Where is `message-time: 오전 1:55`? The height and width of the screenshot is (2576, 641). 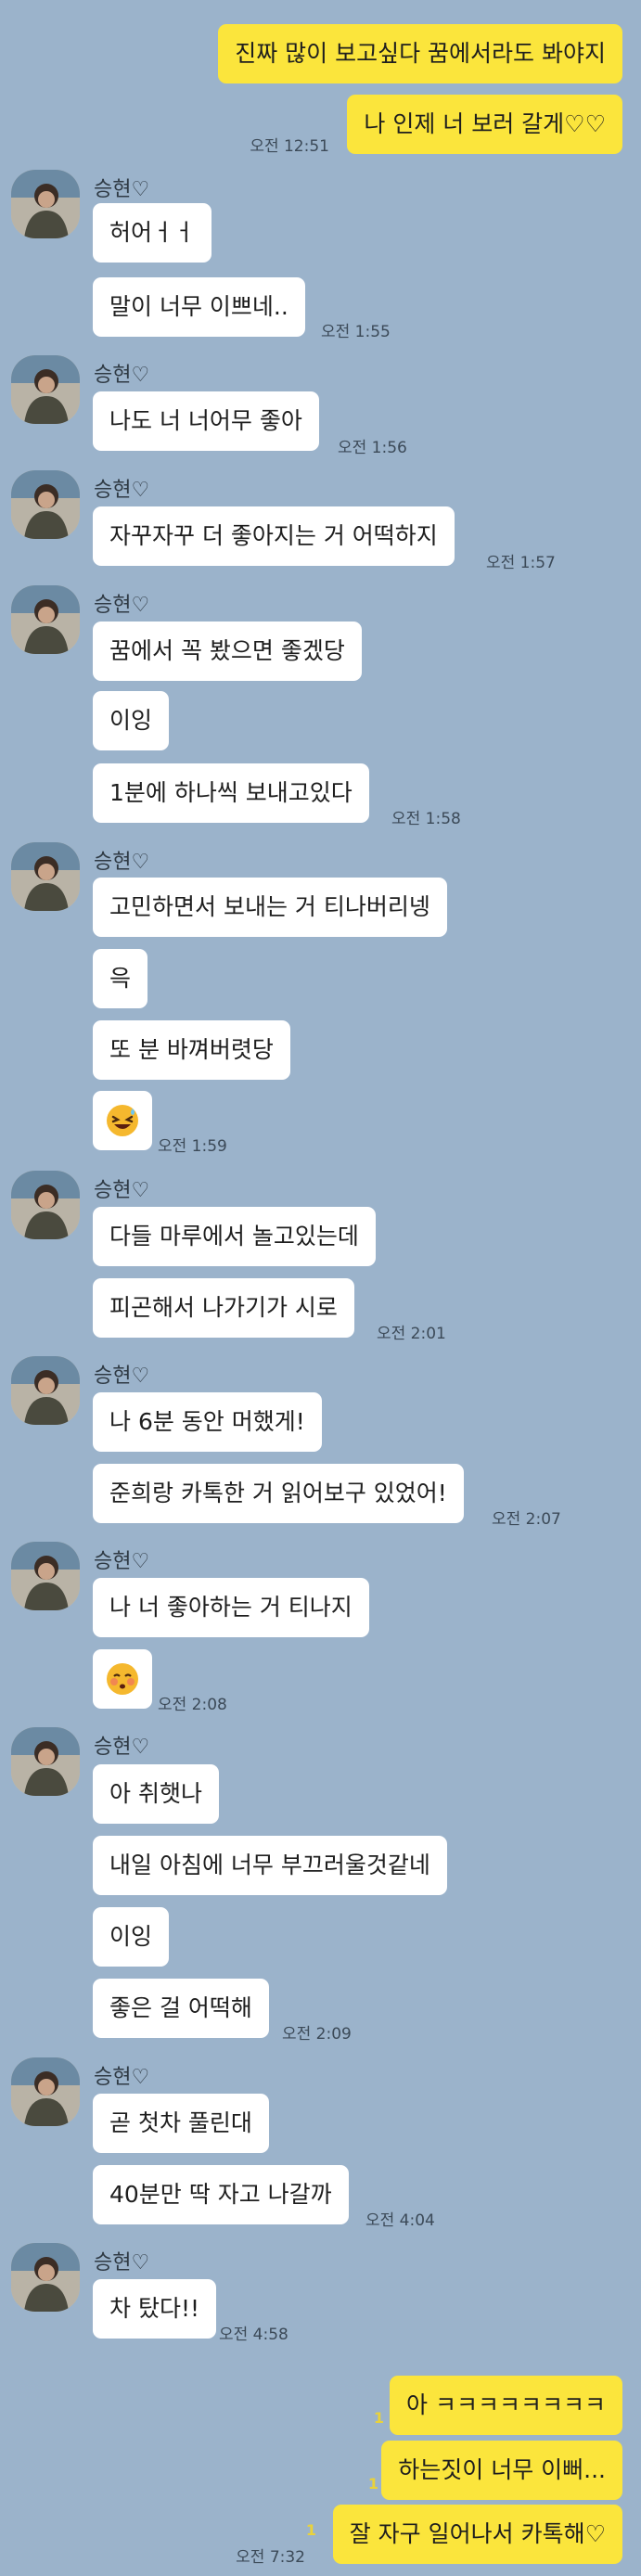
message-time: 오전 1:55 is located at coordinates (356, 332).